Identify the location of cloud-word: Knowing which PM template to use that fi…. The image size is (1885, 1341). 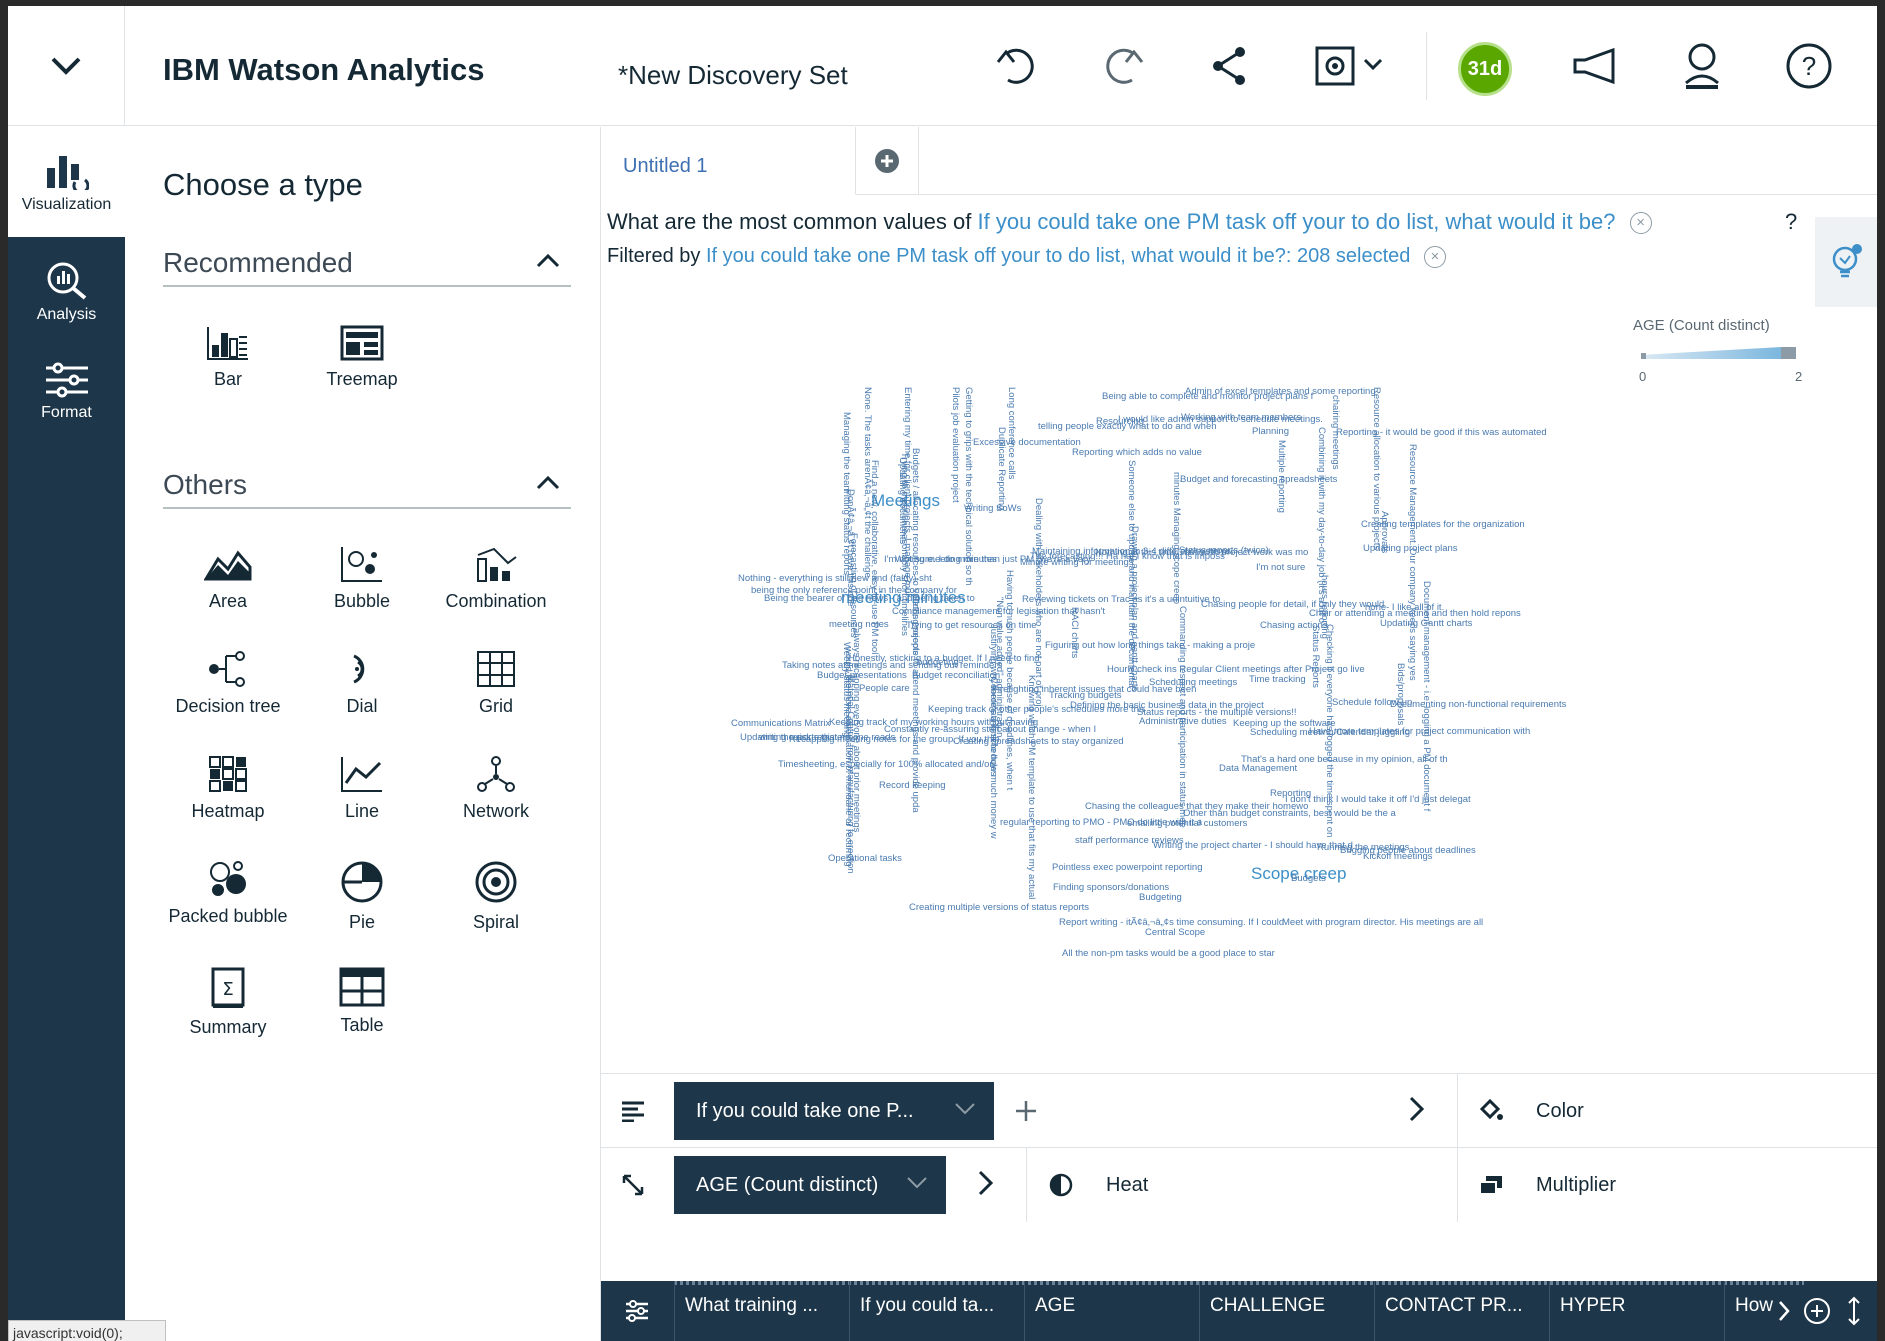
(1031, 787).